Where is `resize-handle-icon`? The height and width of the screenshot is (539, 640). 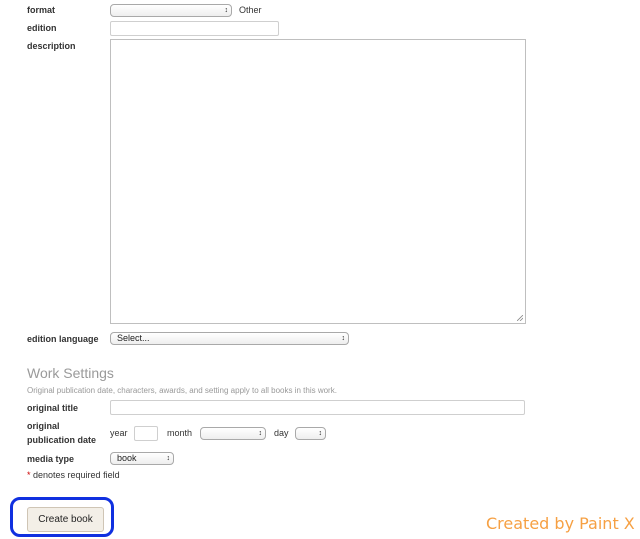
resize-handle-icon is located at coordinates (520, 318).